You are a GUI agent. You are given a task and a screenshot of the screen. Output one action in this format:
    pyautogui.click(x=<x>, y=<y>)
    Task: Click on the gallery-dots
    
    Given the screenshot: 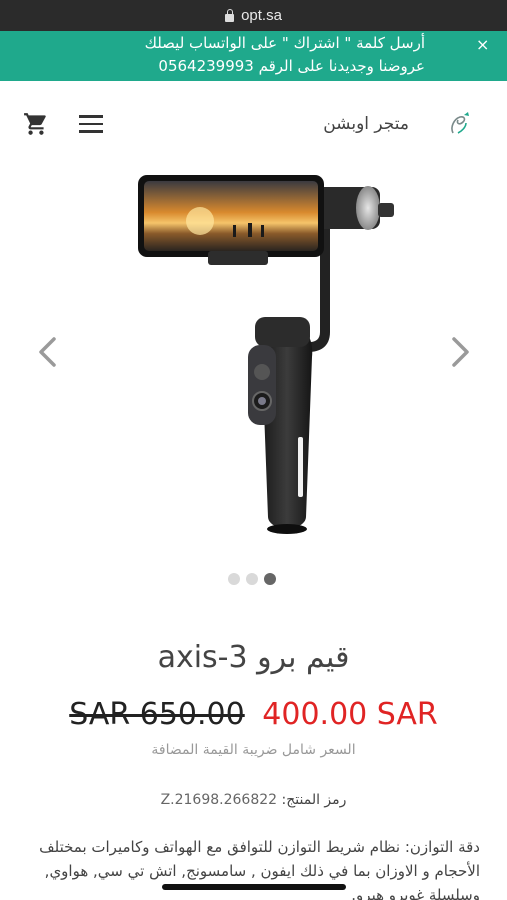 What is the action you would take?
    pyautogui.click(x=252, y=579)
    